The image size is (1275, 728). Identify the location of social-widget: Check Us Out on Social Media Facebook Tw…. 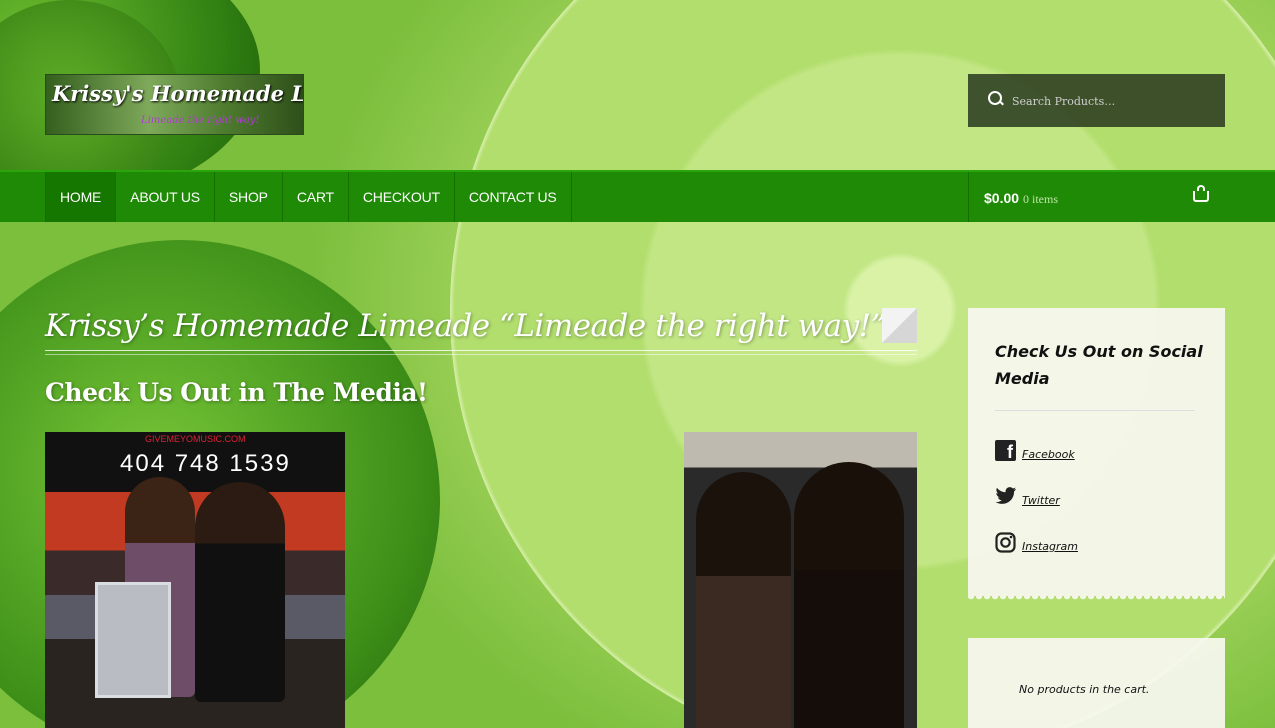
(1096, 455).